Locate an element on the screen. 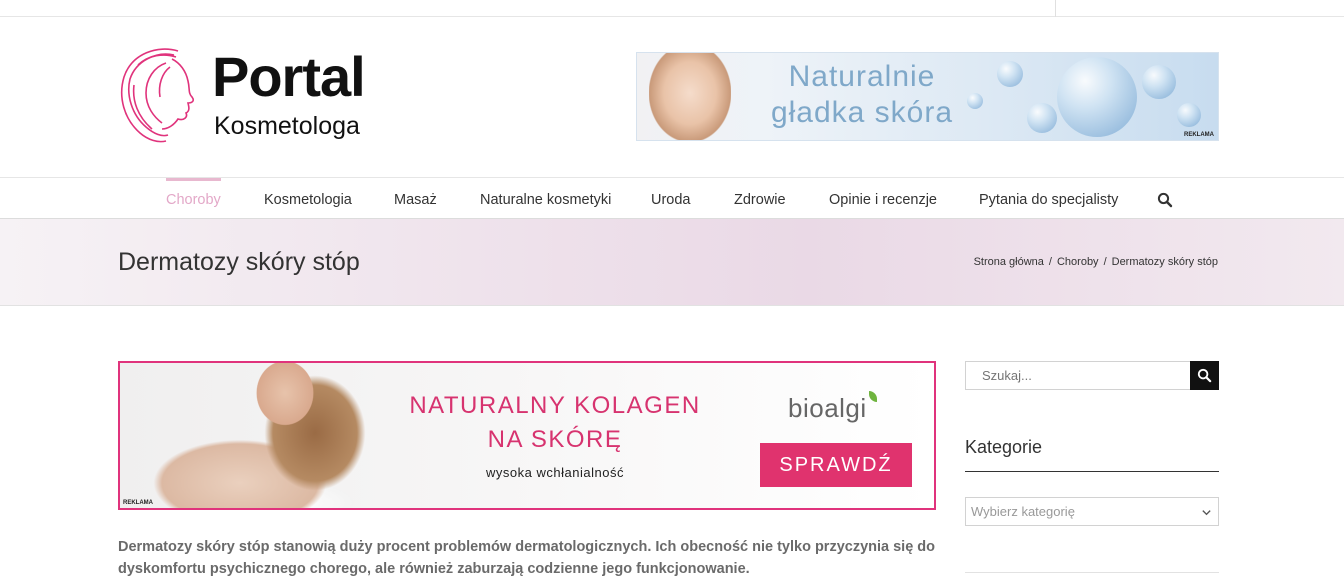 Image resolution: width=1344 pixels, height=580 pixels. top-ad-headline-2: gładka skóra is located at coordinates (862, 112).